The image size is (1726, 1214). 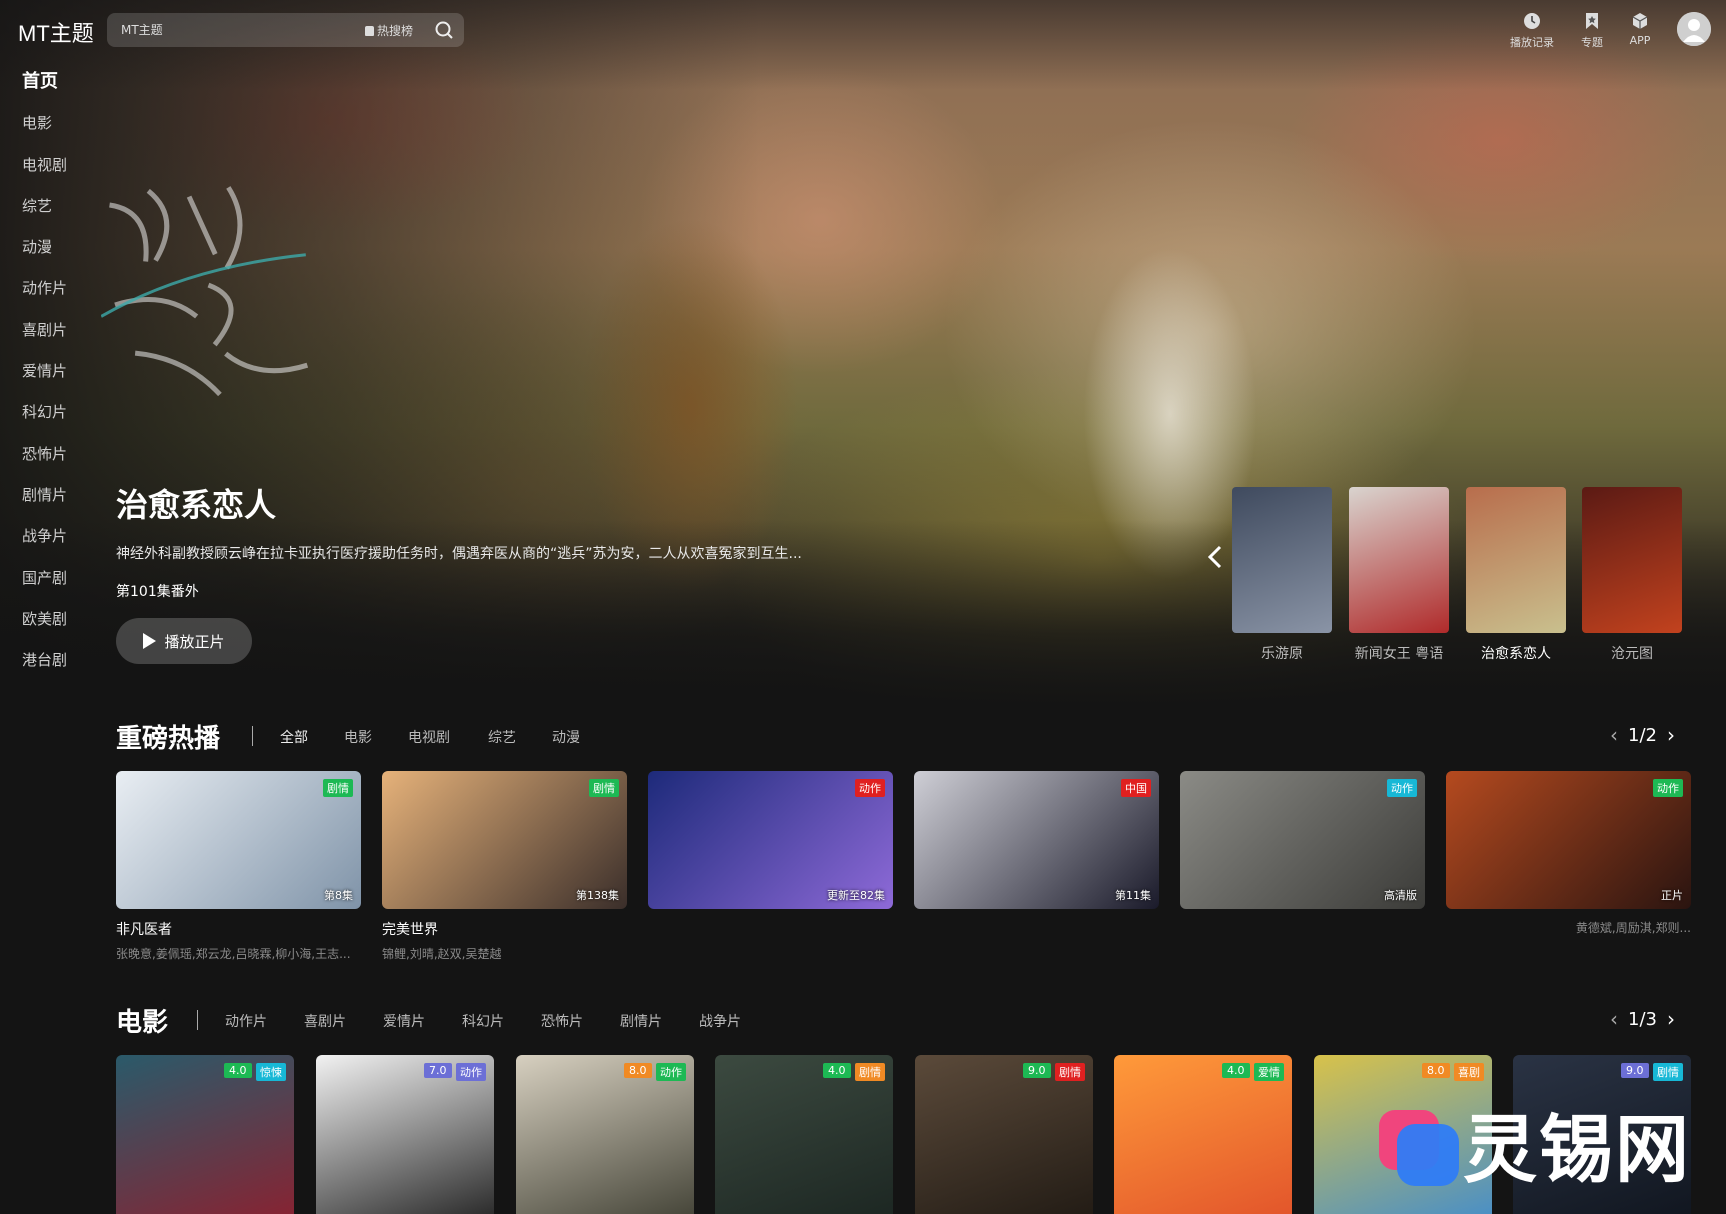 What do you see at coordinates (56, 32) in the screenshot?
I see `site-logo: MT主题` at bounding box center [56, 32].